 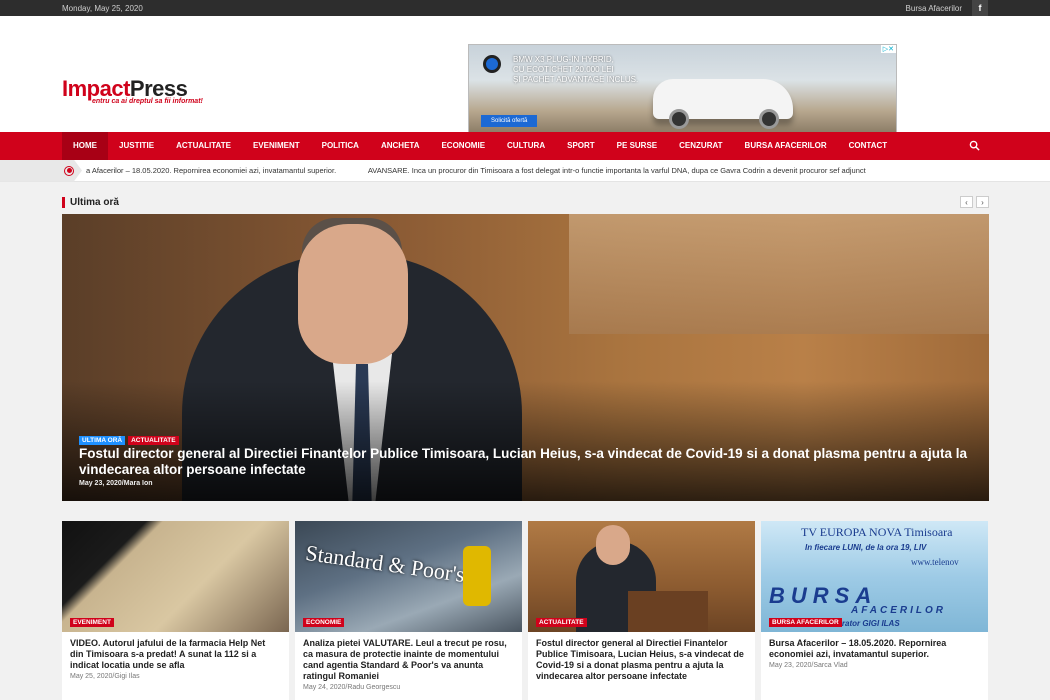 What do you see at coordinates (90, 202) in the screenshot?
I see `section-title: Ultima oră` at bounding box center [90, 202].